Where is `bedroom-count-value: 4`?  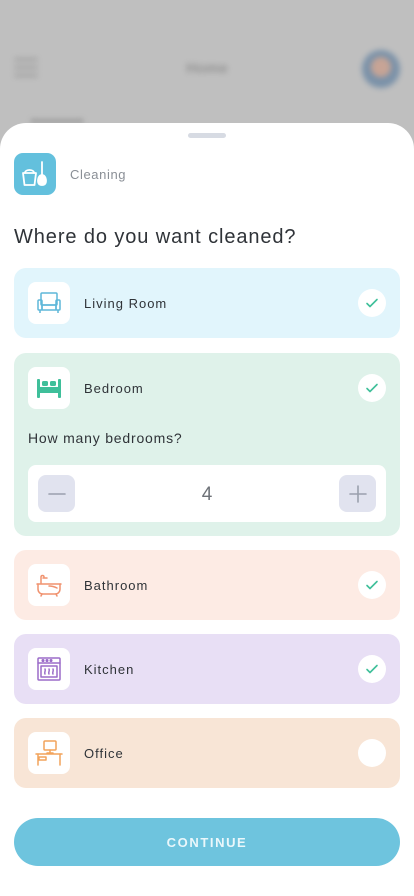
bedroom-count-value: 4 is located at coordinates (207, 494).